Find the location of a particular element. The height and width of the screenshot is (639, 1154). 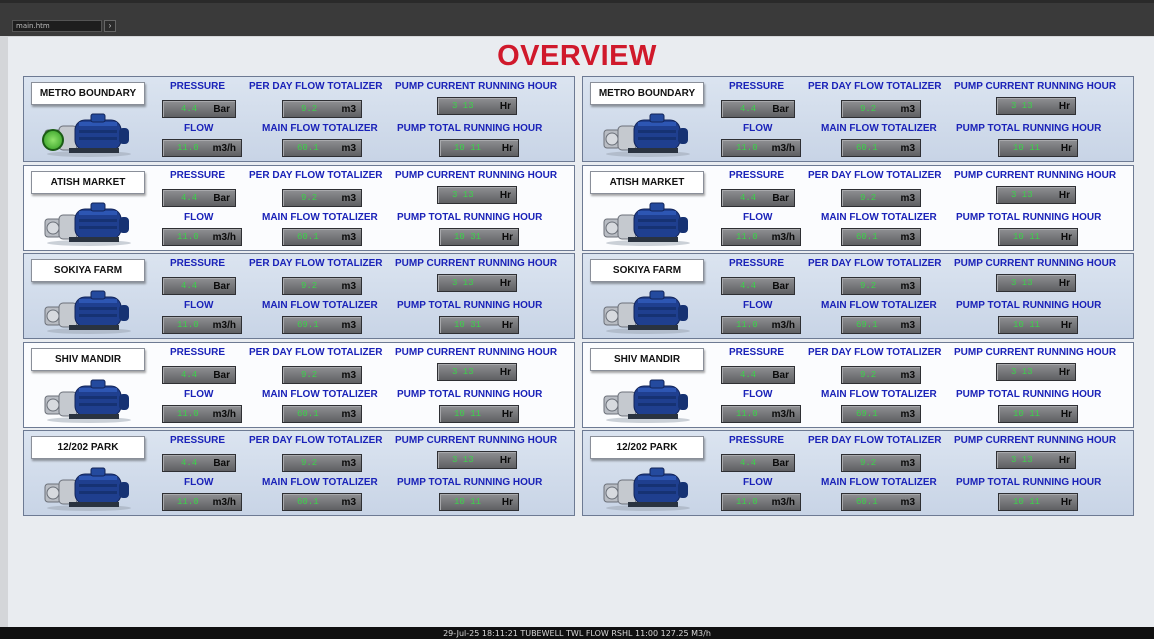

pump-current-hour-unit: Hr is located at coordinates (1064, 195).